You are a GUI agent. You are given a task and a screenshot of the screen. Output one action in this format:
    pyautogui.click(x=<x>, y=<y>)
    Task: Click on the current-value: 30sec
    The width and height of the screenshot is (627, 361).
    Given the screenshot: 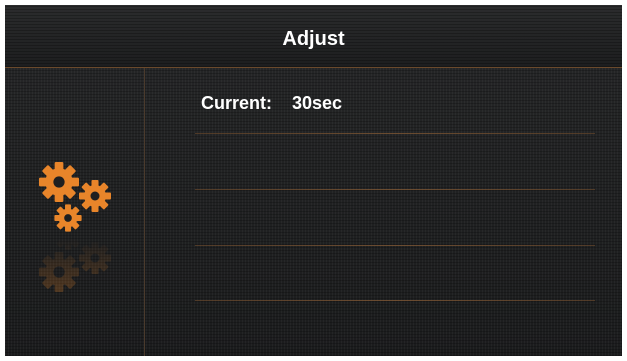 What is the action you would take?
    pyautogui.click(x=317, y=103)
    